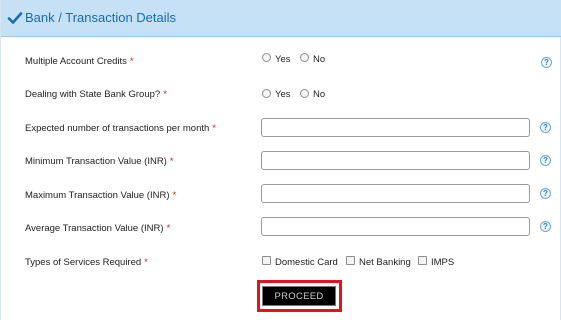  What do you see at coordinates (395, 160) in the screenshot?
I see `min-transaction-input` at bounding box center [395, 160].